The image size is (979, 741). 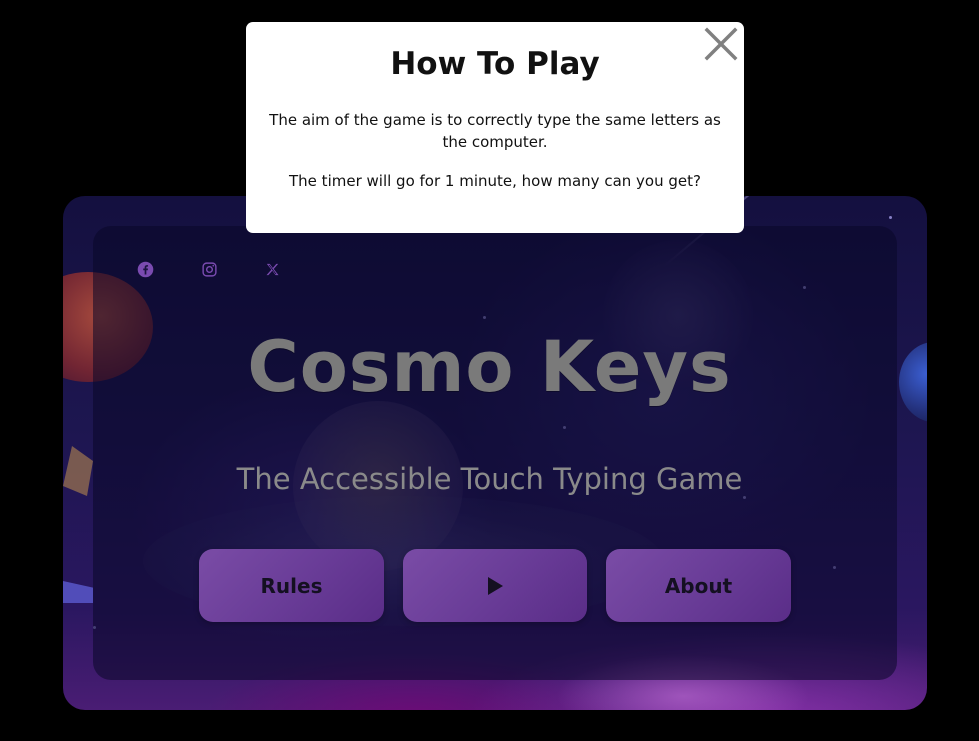 I want to click on app-title: Cosmo Keys, so click(x=489, y=367).